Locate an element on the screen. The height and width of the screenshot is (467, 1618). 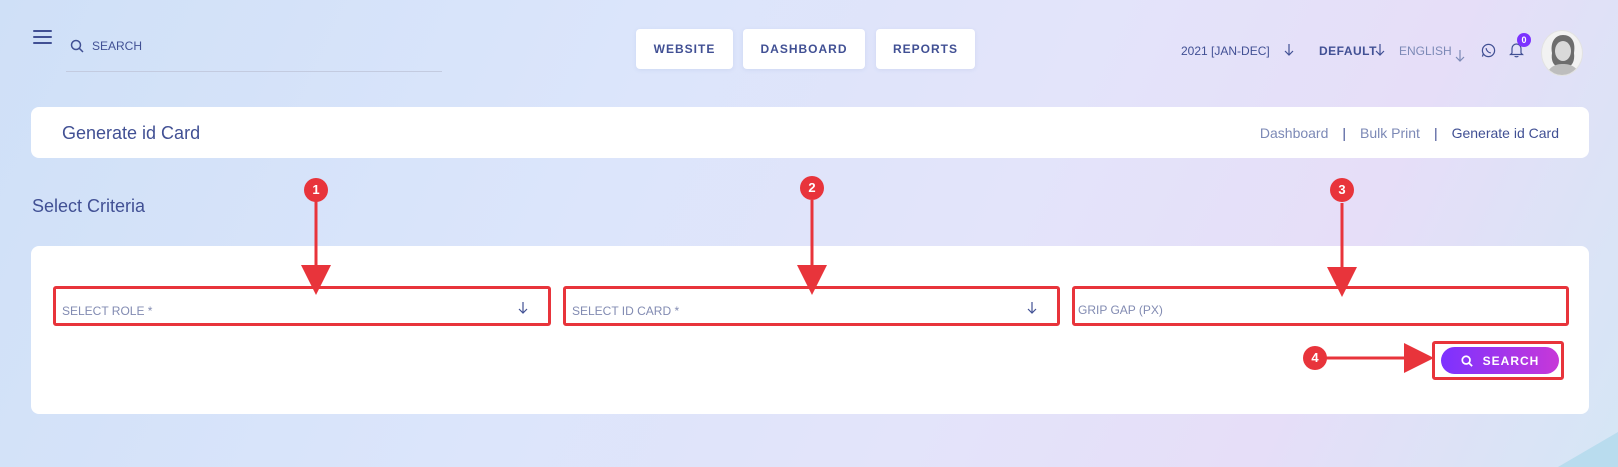
select-id-card-placeholder: SELECT ID CARD * is located at coordinates (626, 311).